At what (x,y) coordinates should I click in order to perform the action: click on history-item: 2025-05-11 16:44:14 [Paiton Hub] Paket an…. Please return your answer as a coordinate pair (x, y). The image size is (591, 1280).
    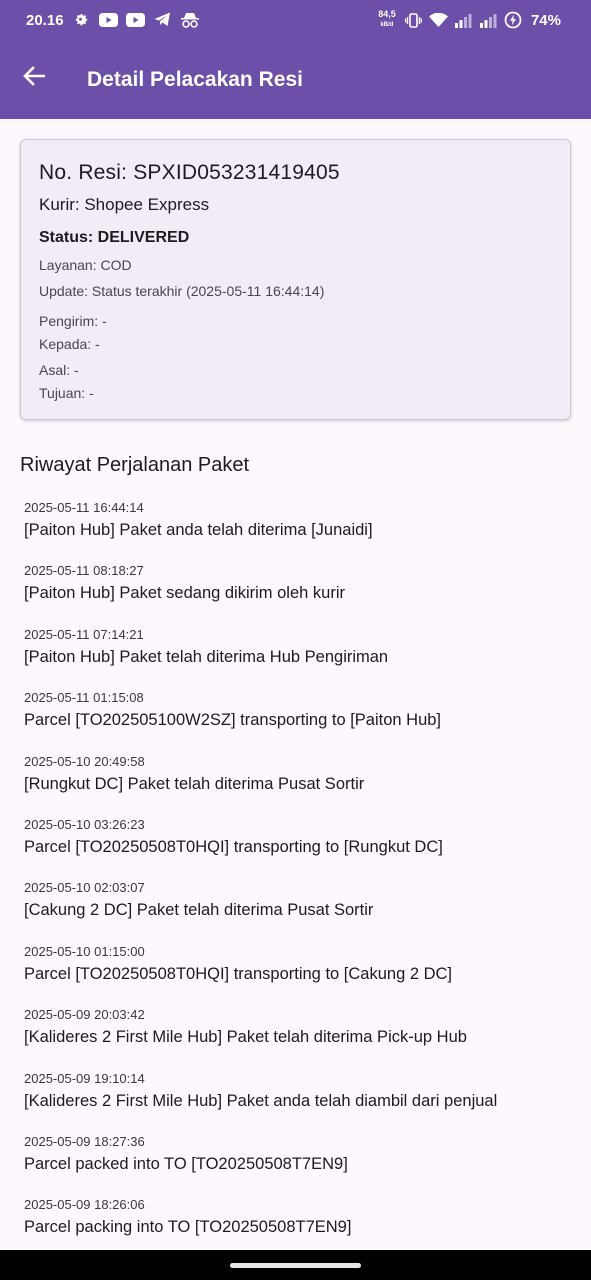
    Looking at the image, I should click on (299, 532).